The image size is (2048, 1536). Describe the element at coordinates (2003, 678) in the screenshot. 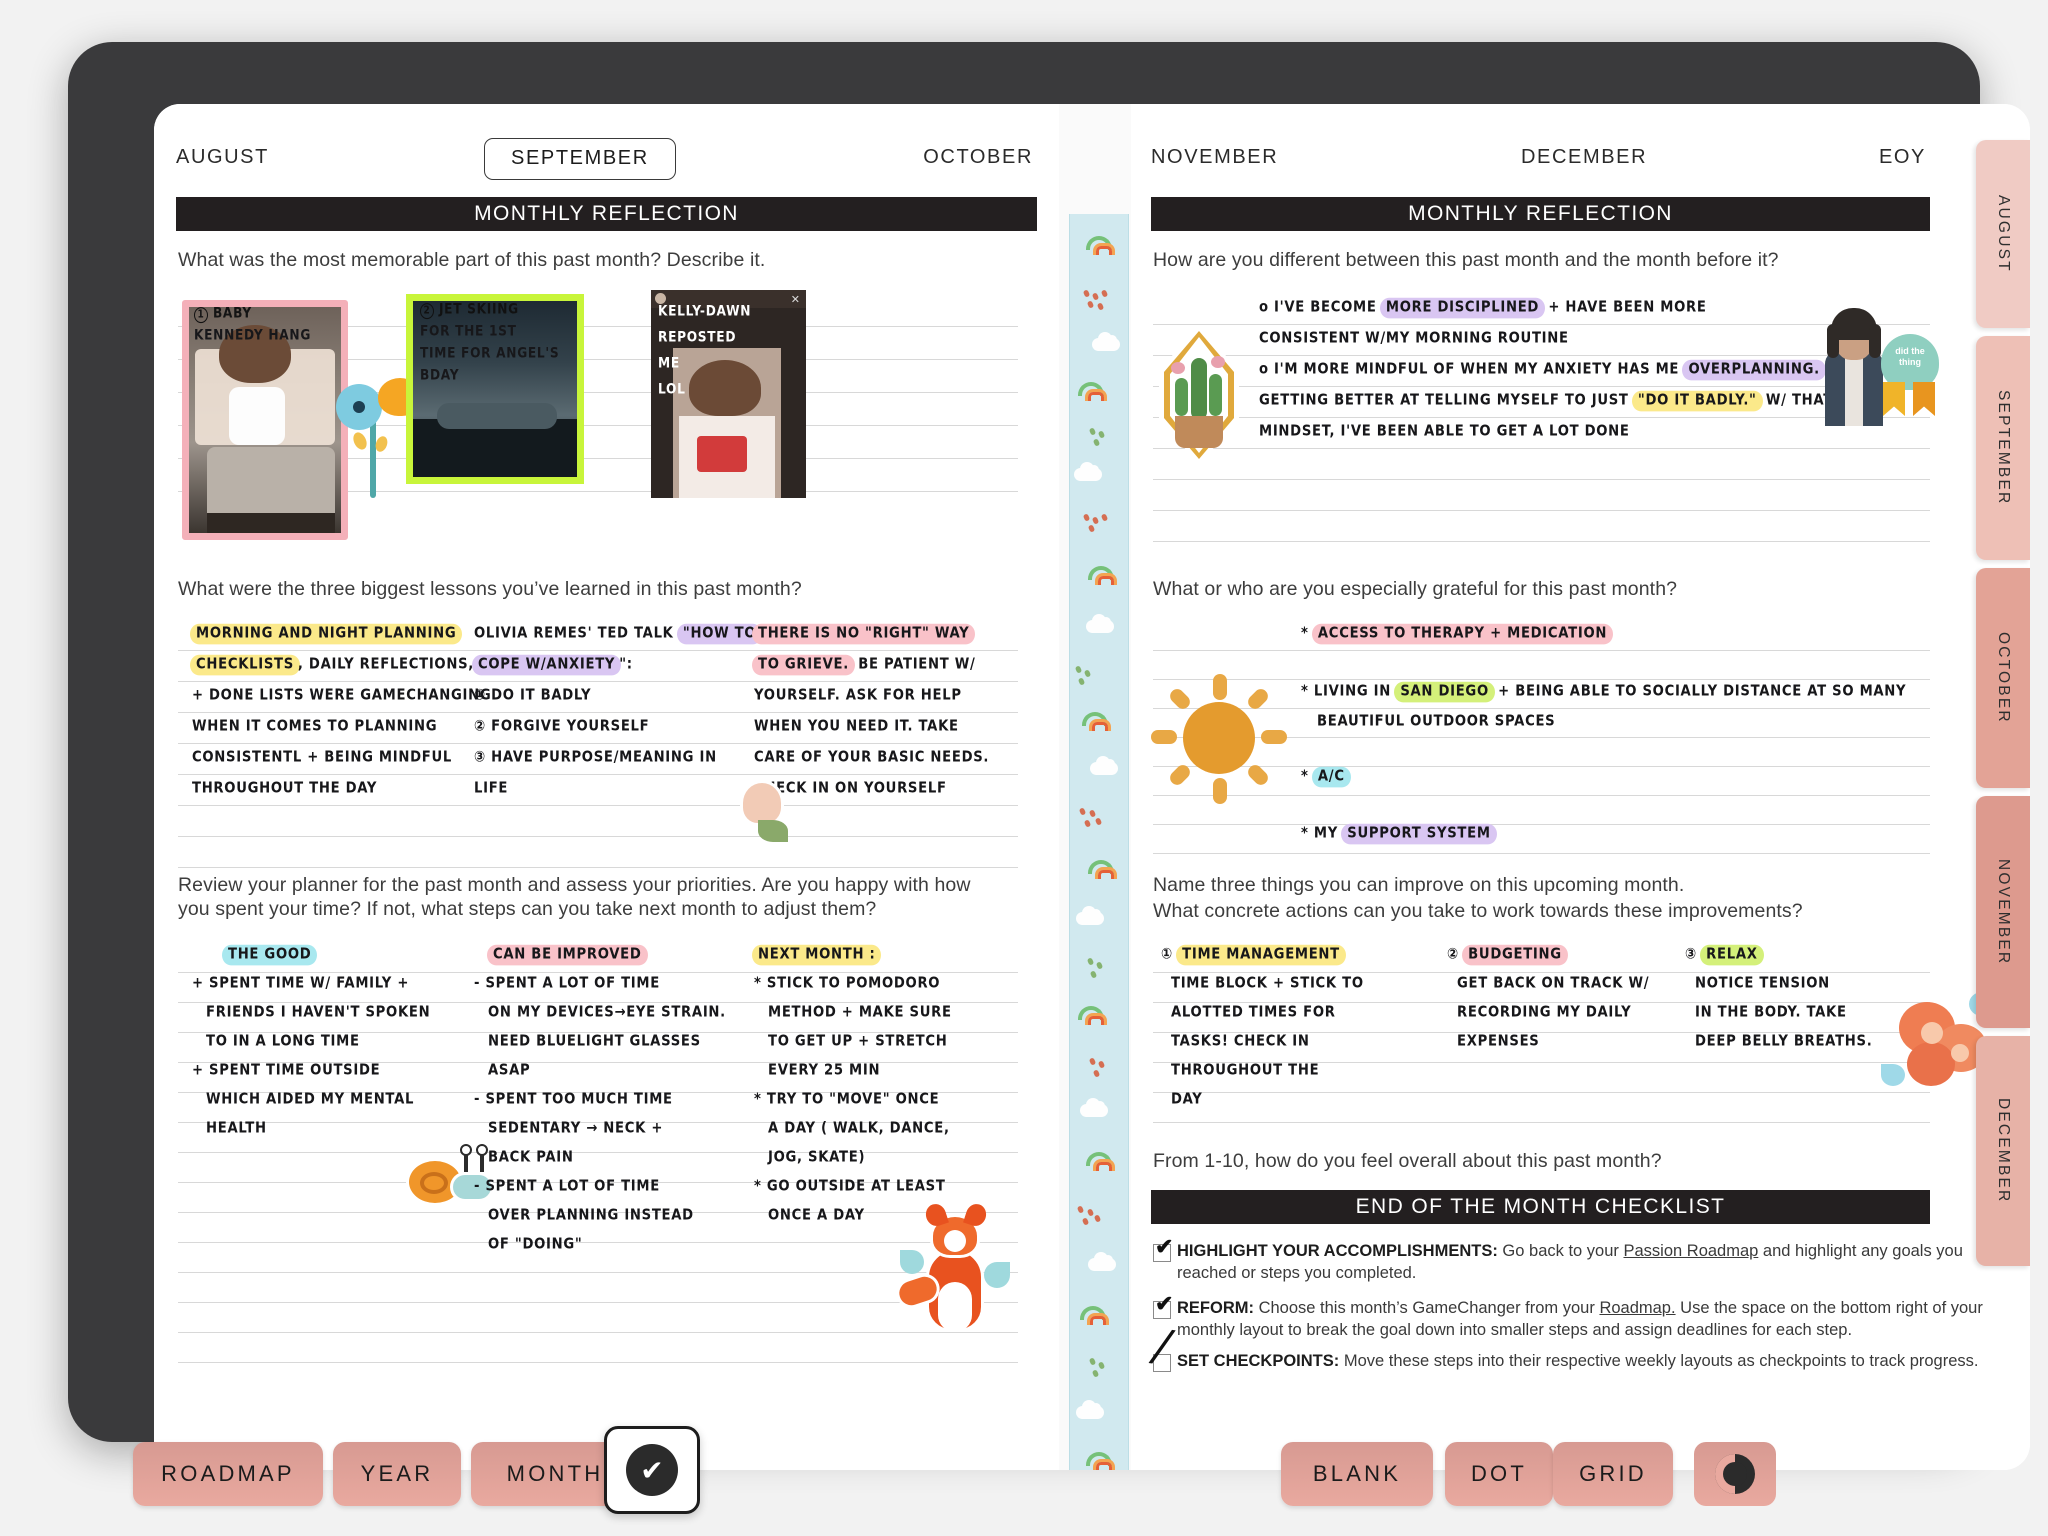

I see `index-tab-october: OCTOBER` at that location.